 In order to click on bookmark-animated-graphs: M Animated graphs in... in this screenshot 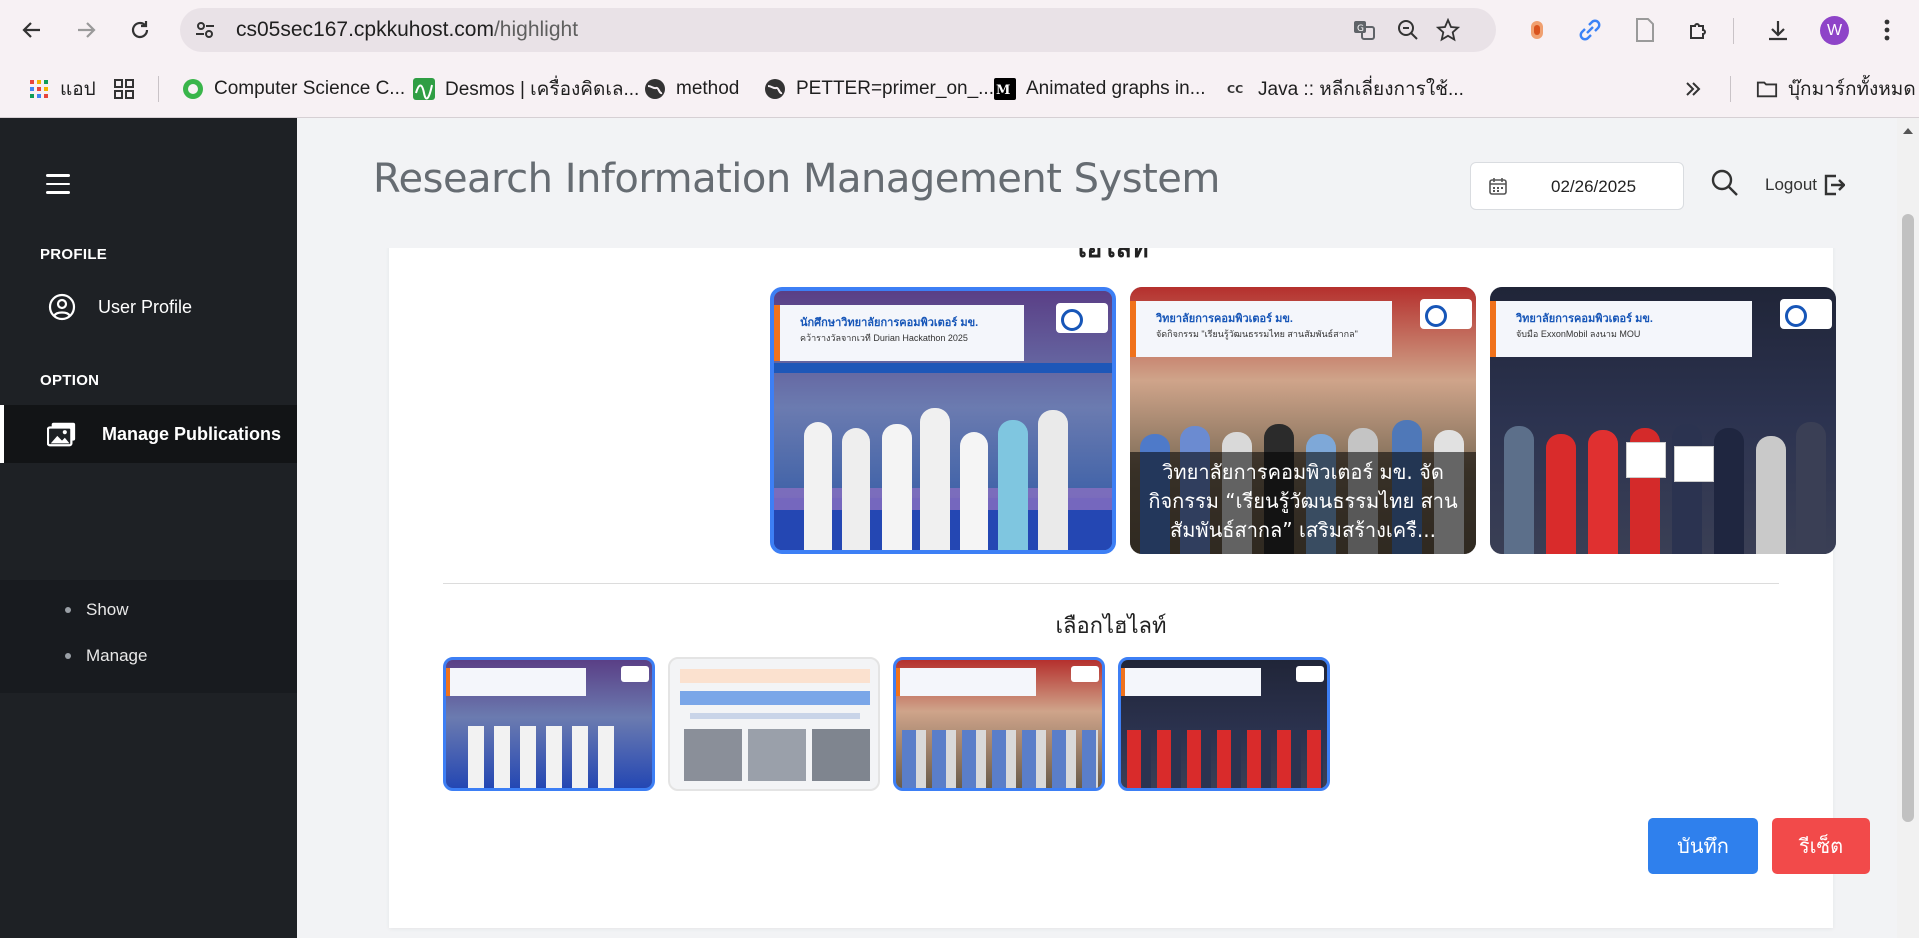, I will do `click(1100, 89)`.